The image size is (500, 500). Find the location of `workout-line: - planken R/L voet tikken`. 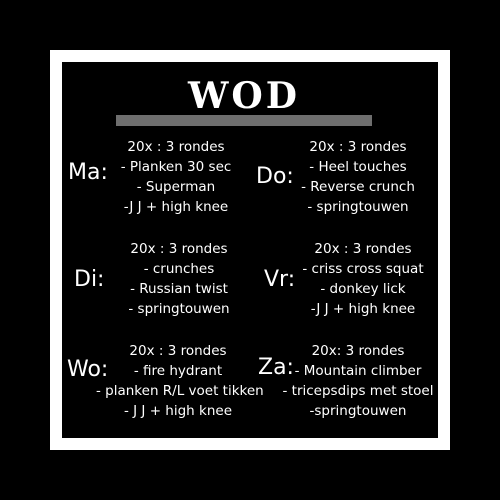

workout-line: - planken R/L voet tikken is located at coordinates (180, 391).